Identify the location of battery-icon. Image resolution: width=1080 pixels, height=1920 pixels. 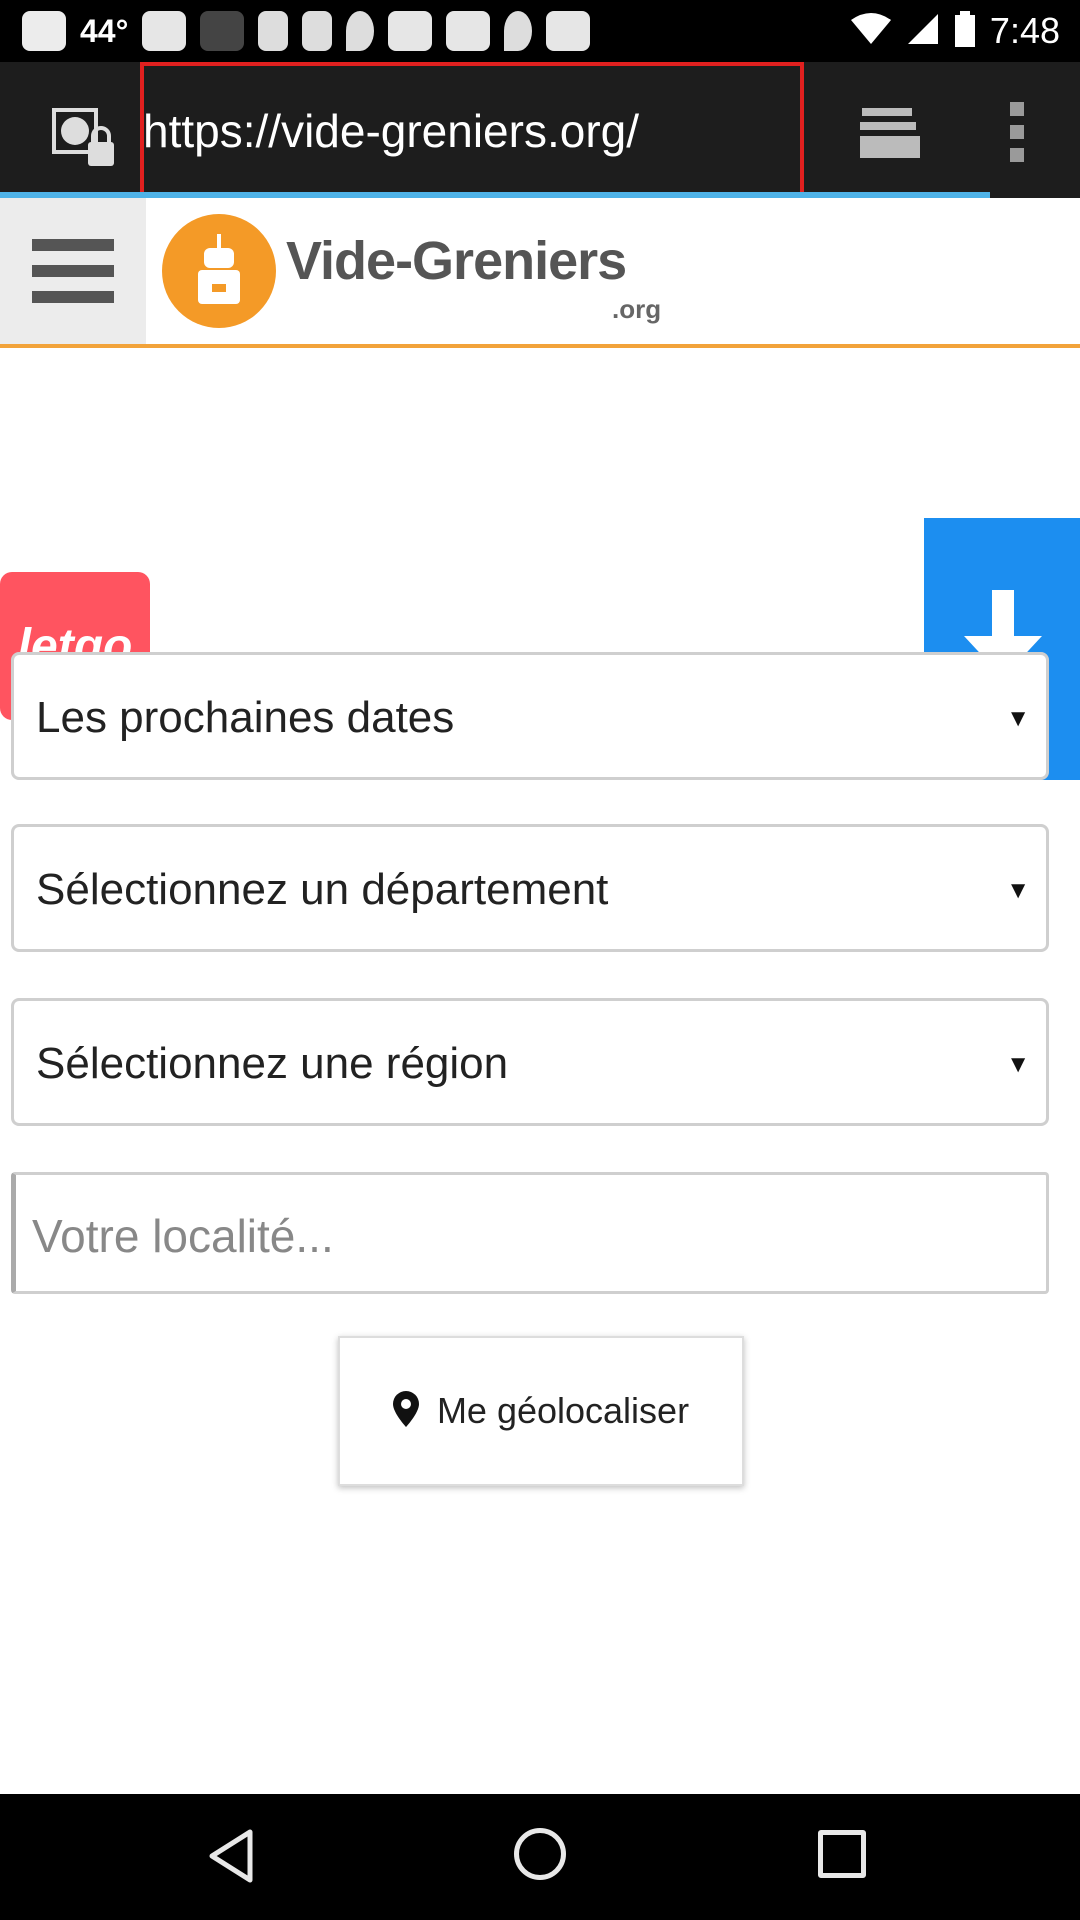
(965, 31).